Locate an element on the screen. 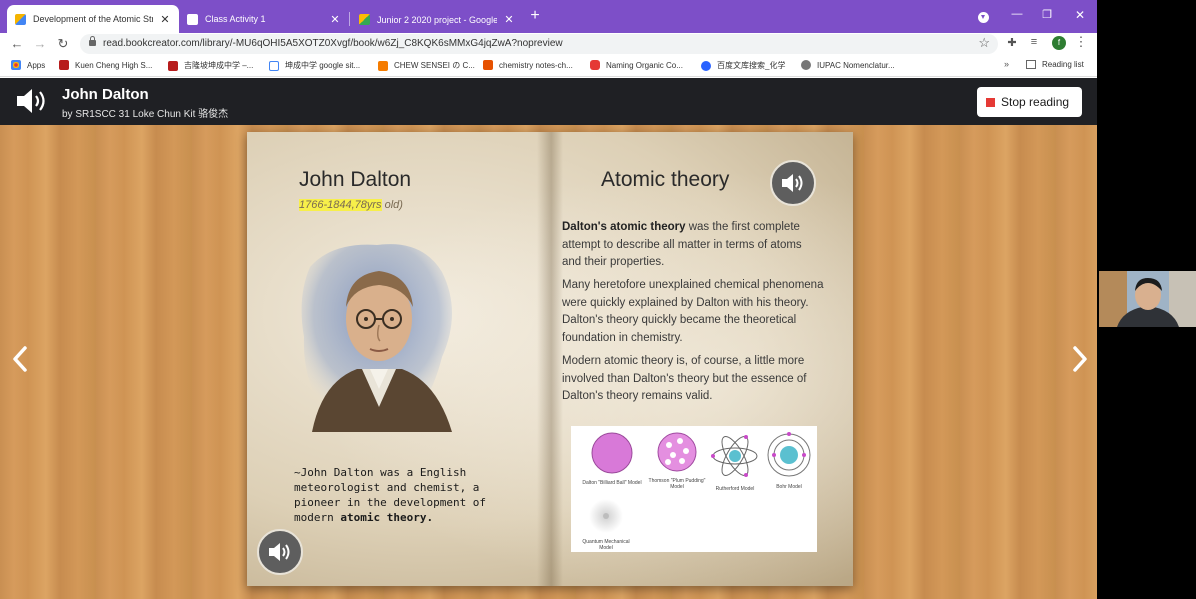 The width and height of the screenshot is (1196, 599). tab-title: Development of the Atomic Stru is located at coordinates (93, 19).